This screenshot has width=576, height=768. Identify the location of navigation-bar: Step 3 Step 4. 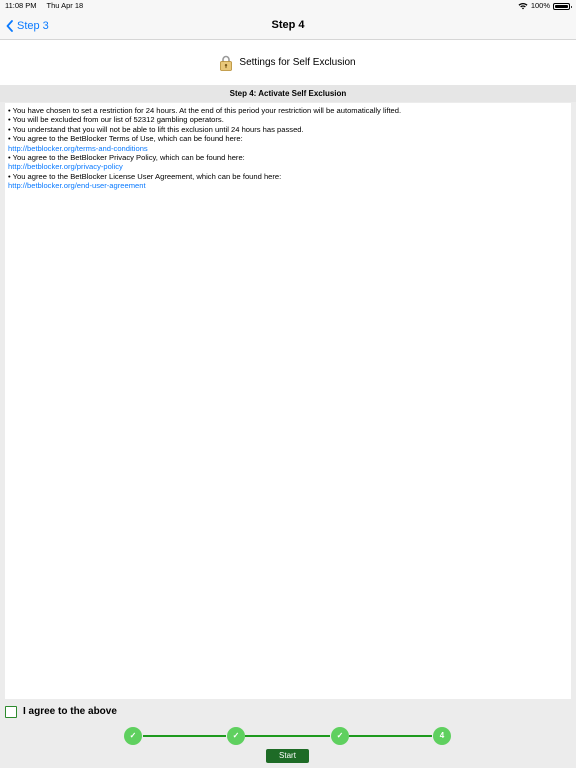
(288, 26).